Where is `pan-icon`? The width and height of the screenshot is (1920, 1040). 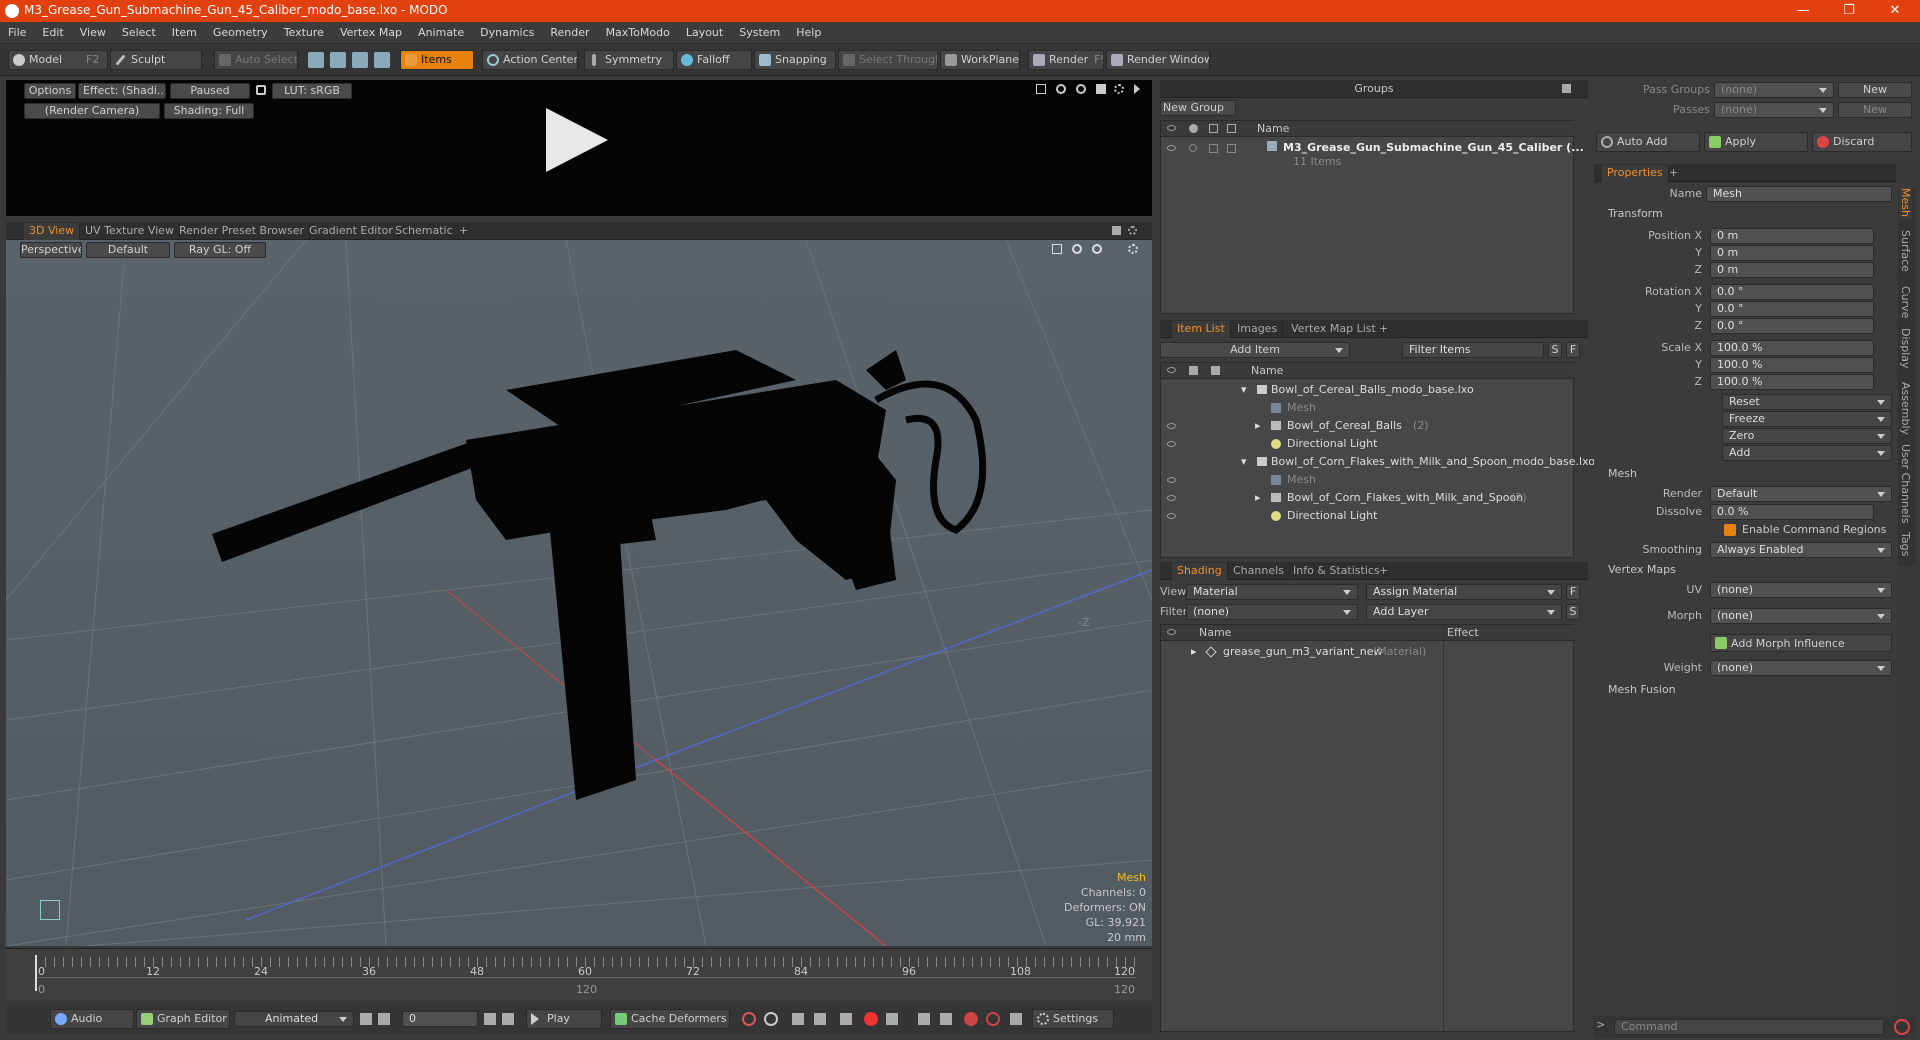 pan-icon is located at coordinates (1057, 249).